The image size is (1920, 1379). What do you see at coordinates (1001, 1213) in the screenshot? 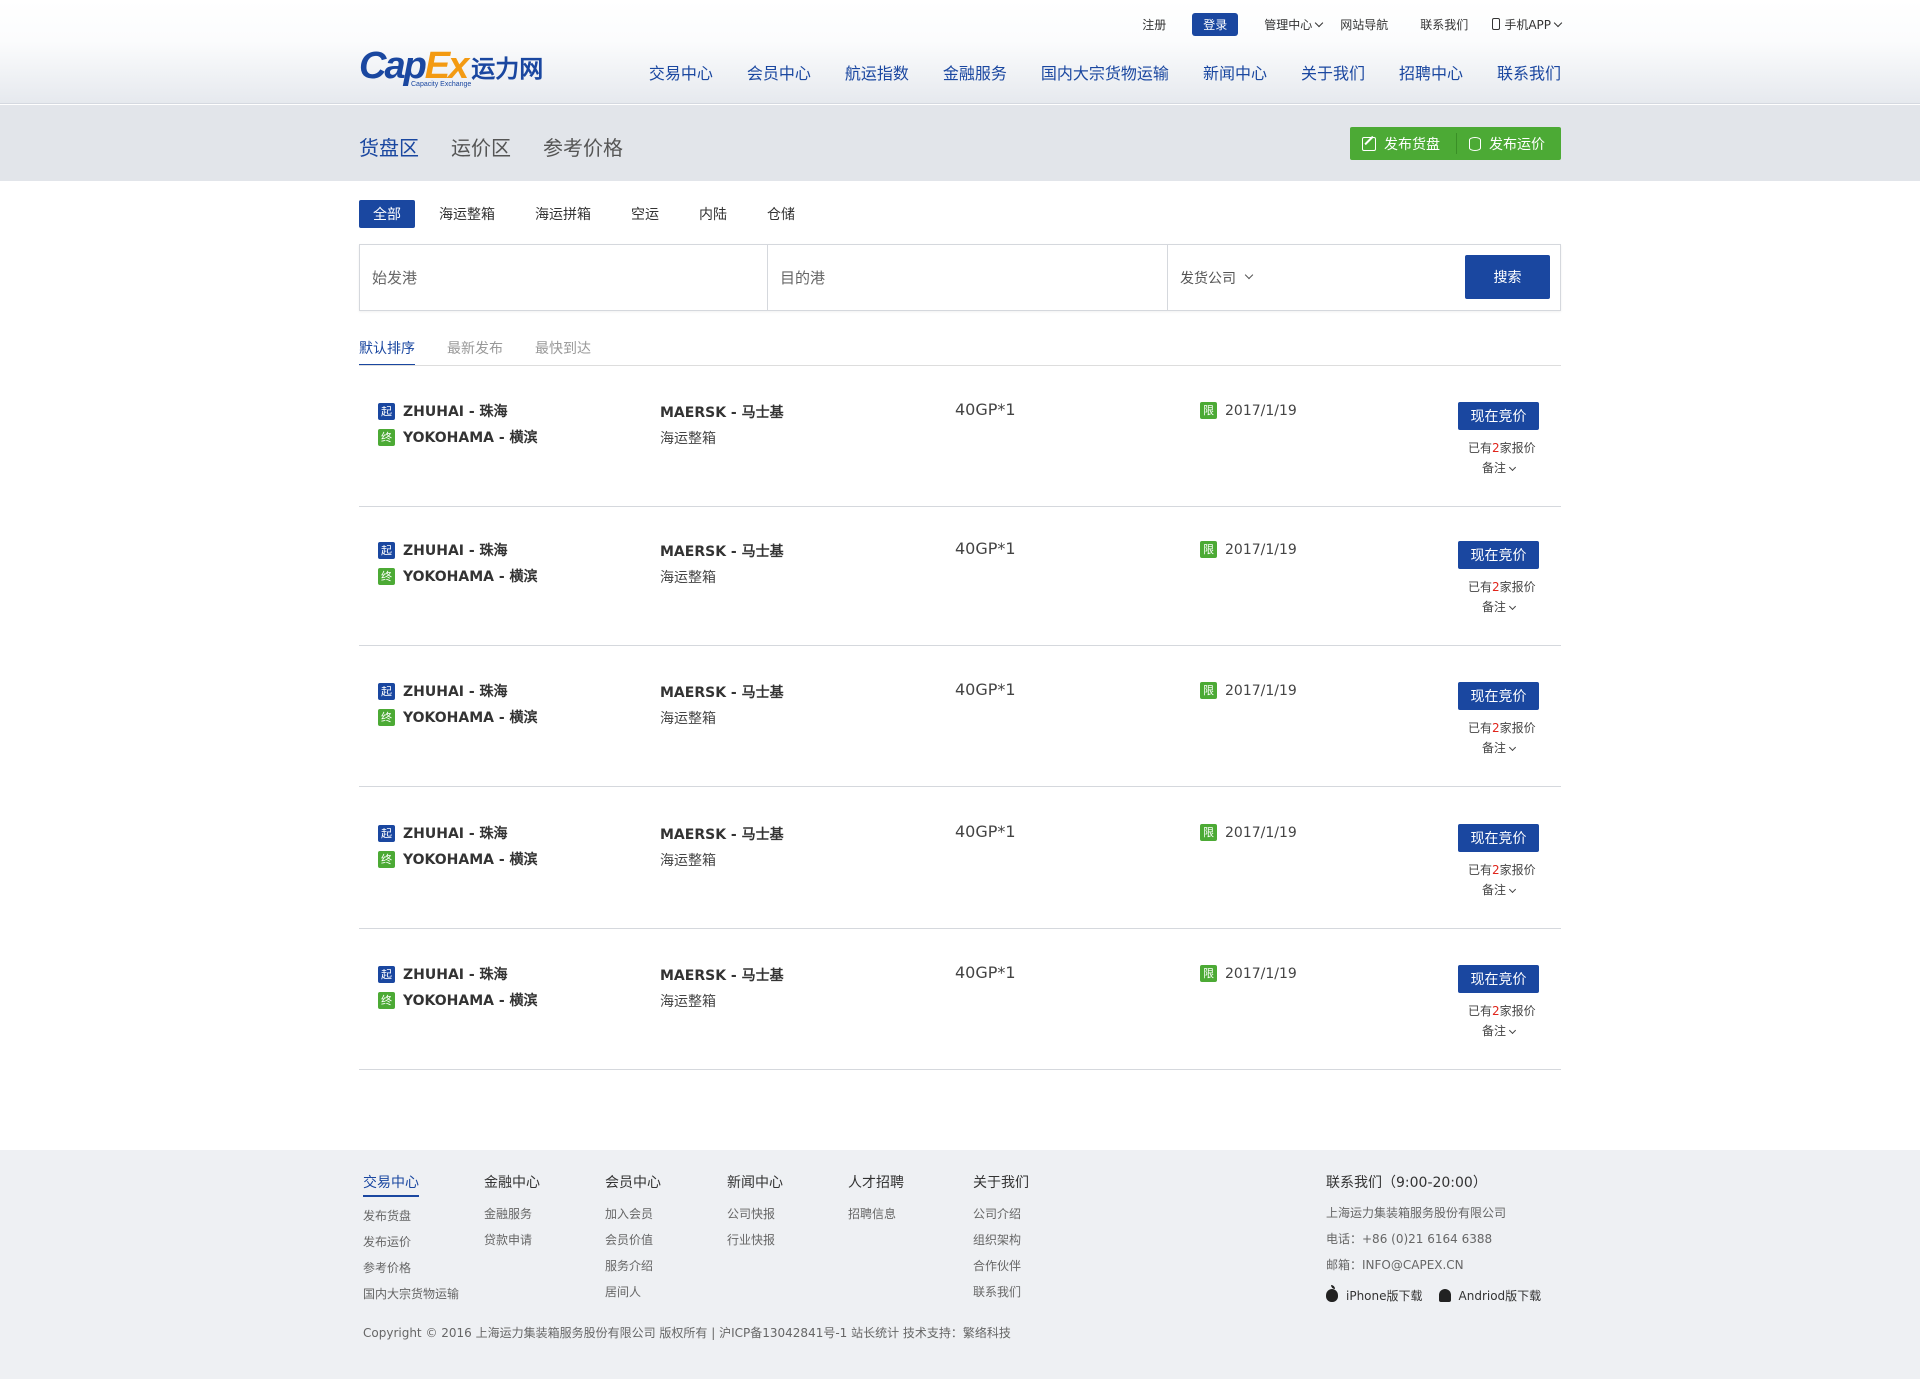
I see `footer-link: 公司介绍` at bounding box center [1001, 1213].